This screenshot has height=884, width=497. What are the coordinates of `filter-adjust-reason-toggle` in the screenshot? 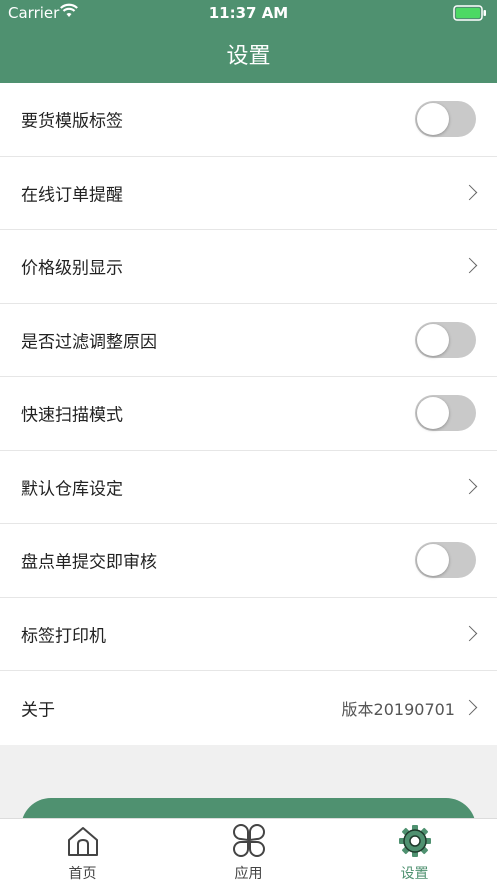 It's located at (445, 339).